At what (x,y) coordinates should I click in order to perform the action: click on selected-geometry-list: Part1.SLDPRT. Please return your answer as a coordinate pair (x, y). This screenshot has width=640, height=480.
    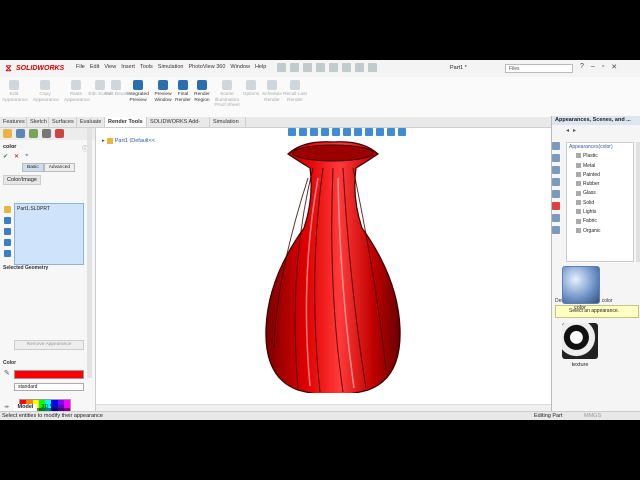
    Looking at the image, I should click on (49, 234).